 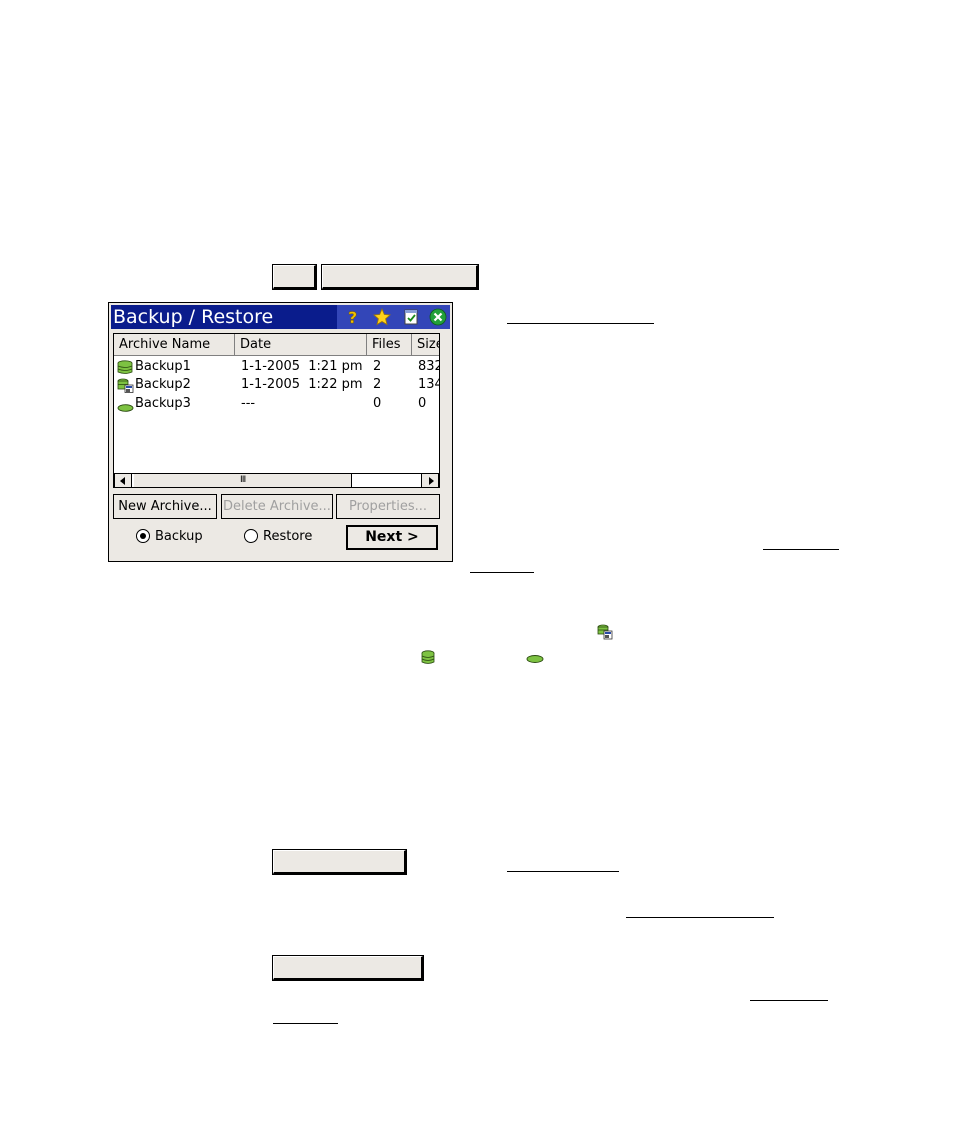 I want to click on scroll-thumb: Ⅲ, so click(x=243, y=480).